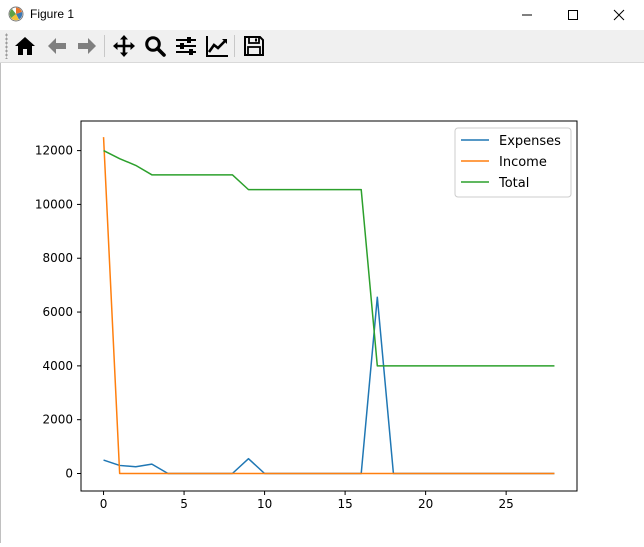 The width and height of the screenshot is (644, 547). What do you see at coordinates (184, 504) in the screenshot?
I see `x-tick-label: 5` at bounding box center [184, 504].